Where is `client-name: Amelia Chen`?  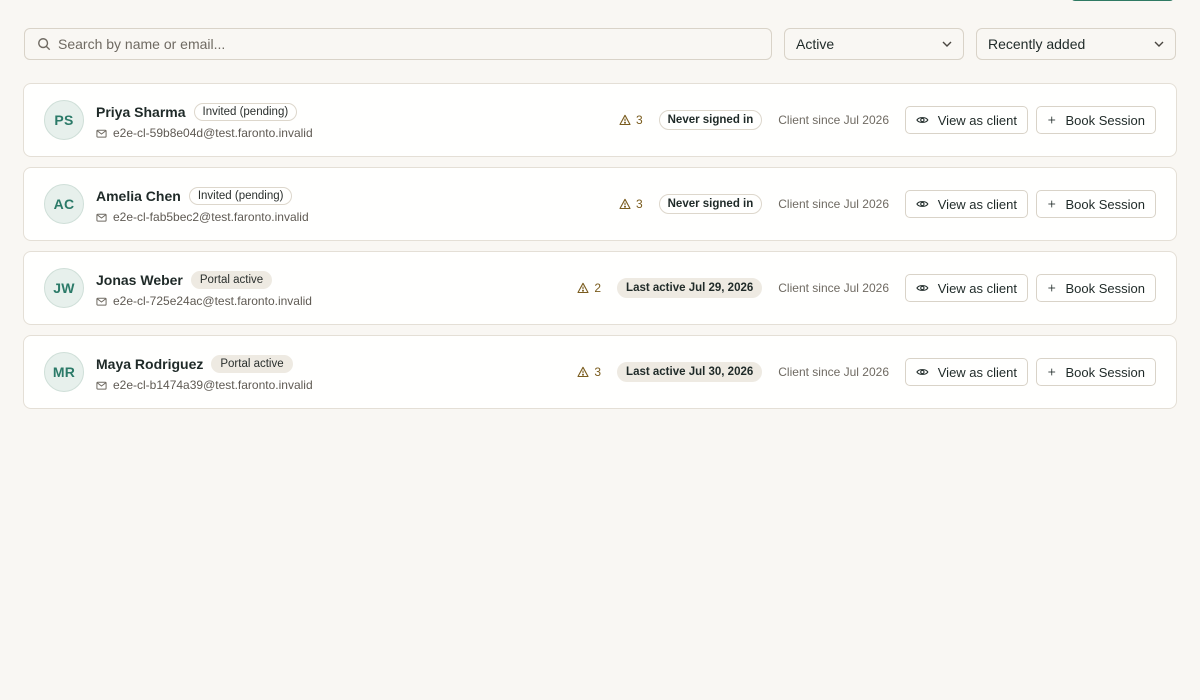
client-name: Amelia Chen is located at coordinates (138, 196).